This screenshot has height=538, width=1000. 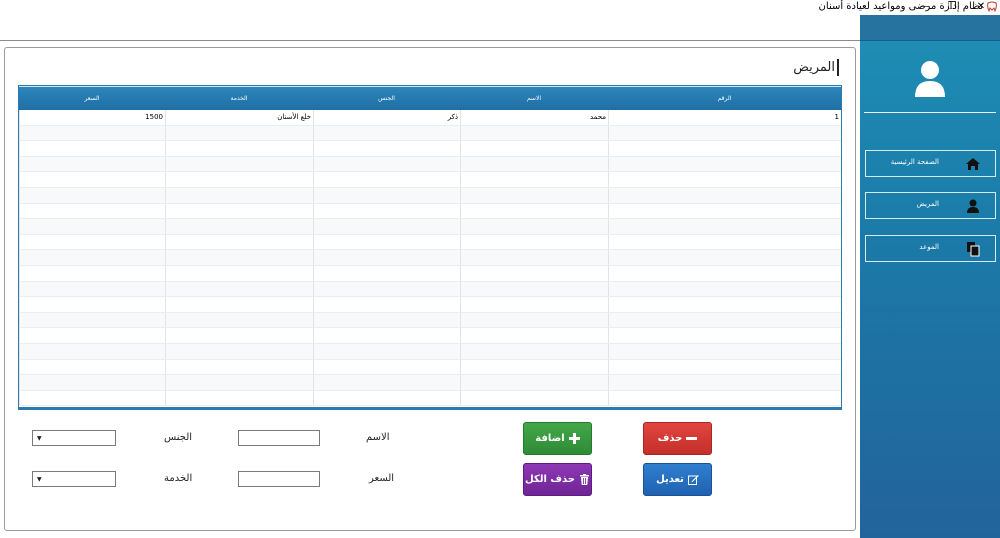 I want to click on edit-button: تعديل, so click(x=677, y=479).